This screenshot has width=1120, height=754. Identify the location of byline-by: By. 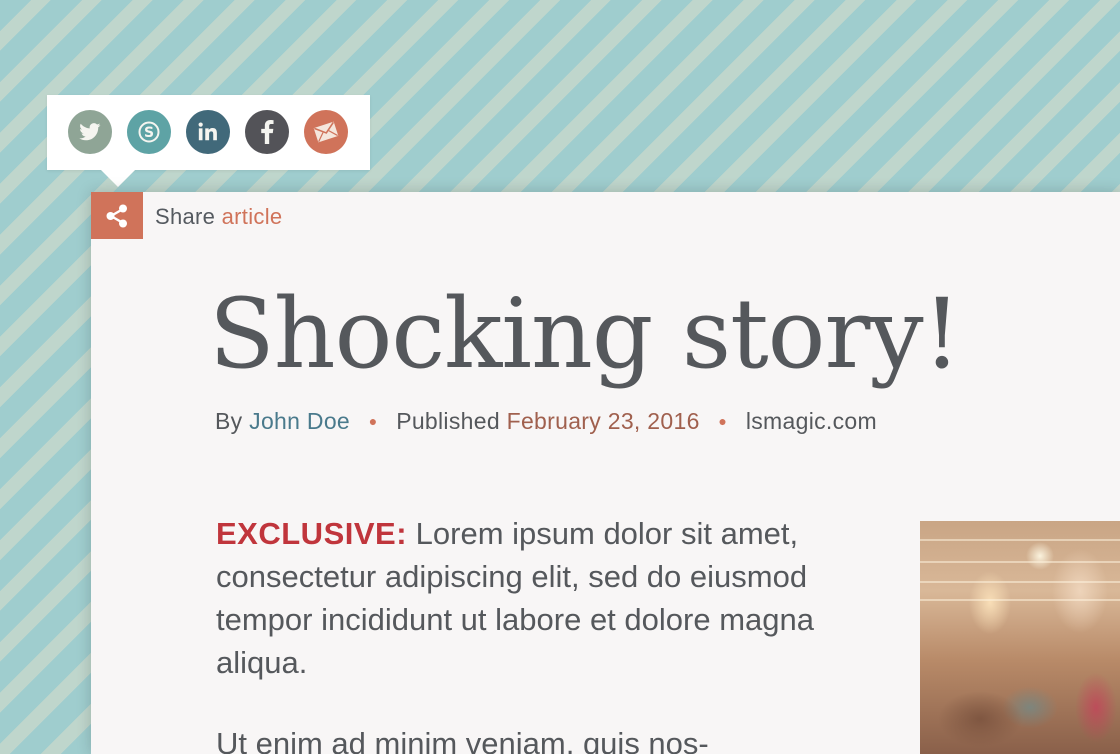
(229, 421).